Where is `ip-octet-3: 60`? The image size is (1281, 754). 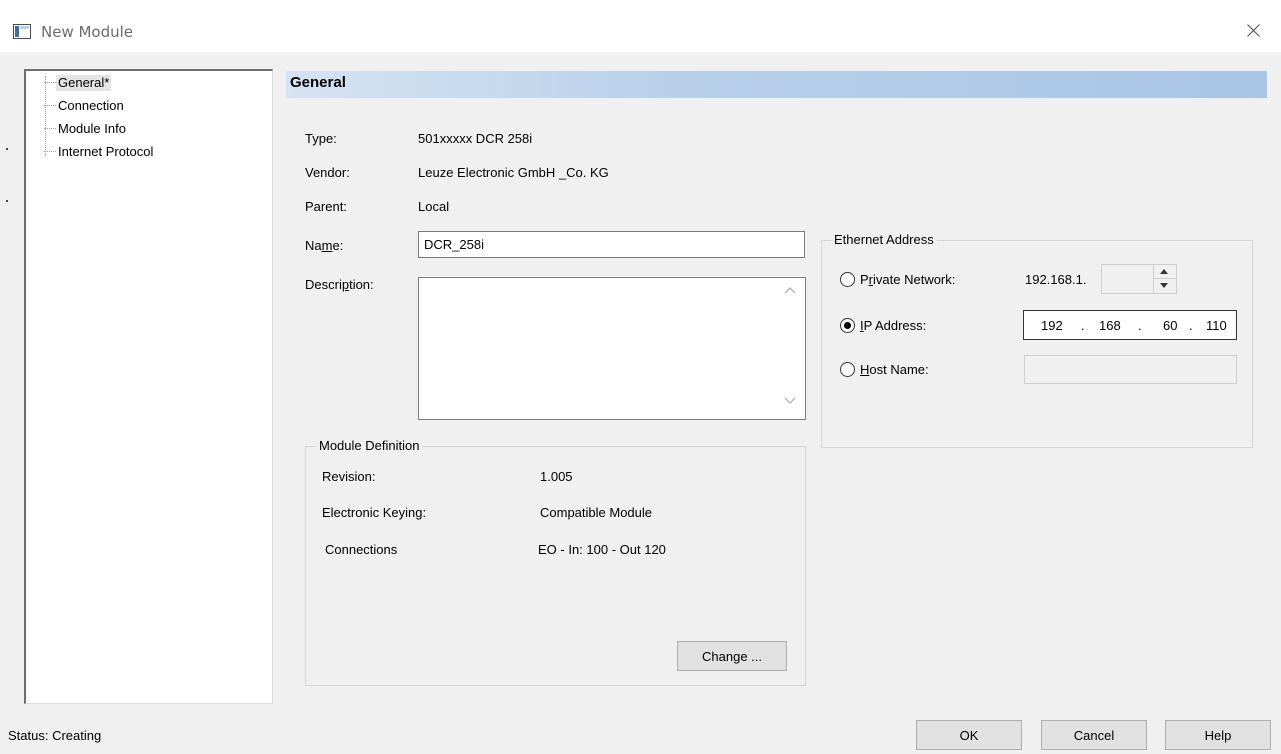
ip-octet-3: 60 is located at coordinates (1170, 325).